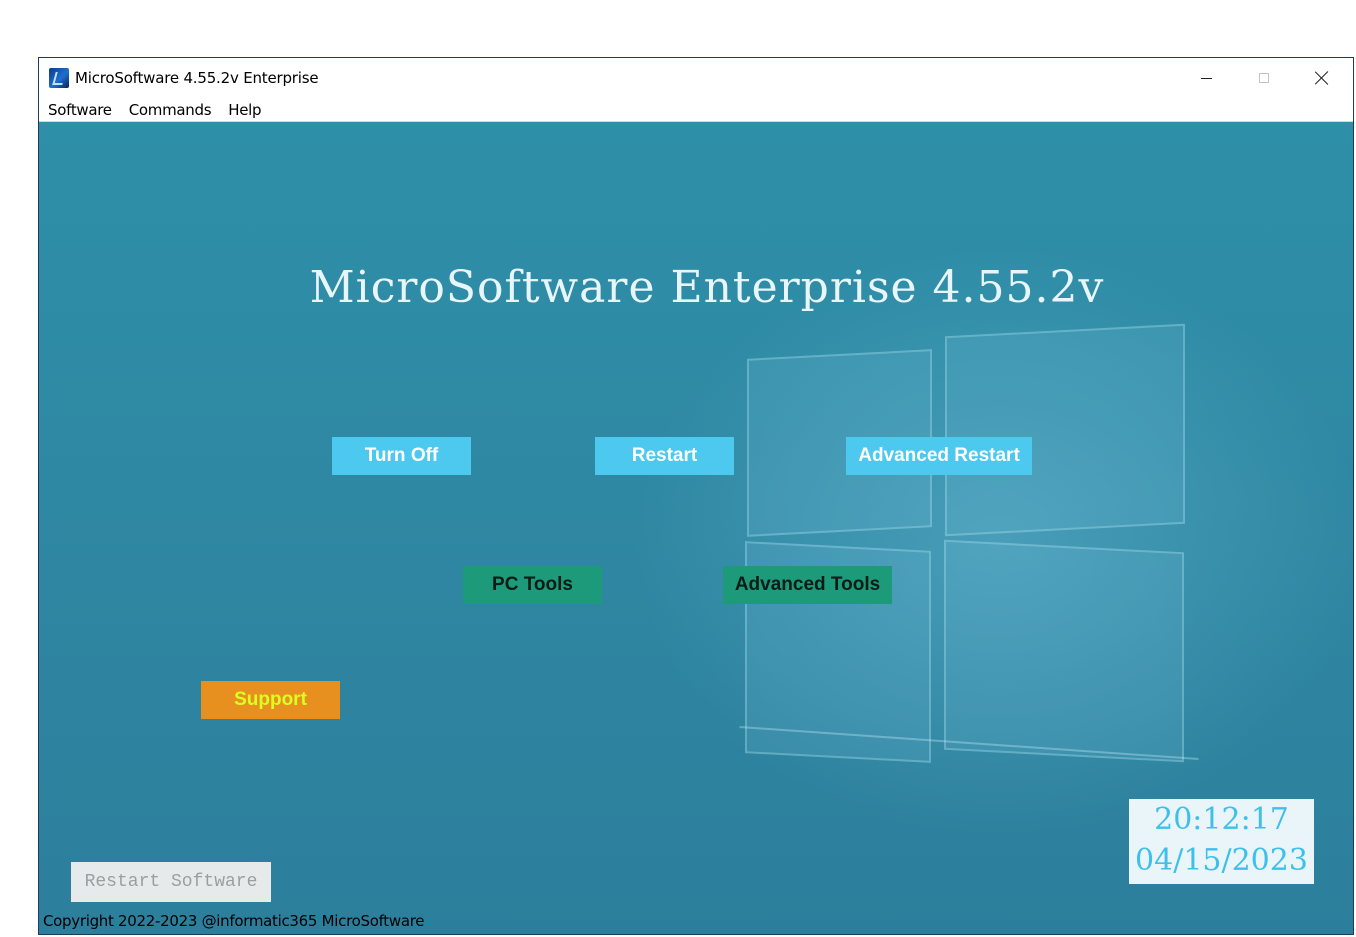 The image size is (1356, 937). Describe the element at coordinates (244, 110) in the screenshot. I see `menu-help: Help` at that location.